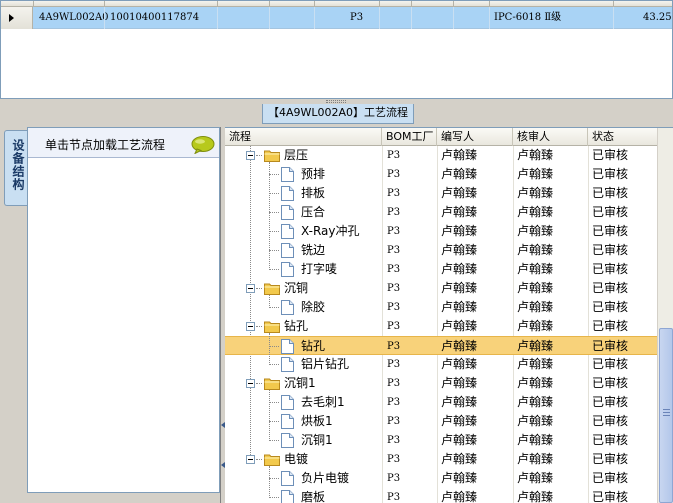 Image resolution: width=673 pixels, height=503 pixels. Describe the element at coordinates (622, 137) in the screenshot. I see `column-header-status: 状态` at that location.